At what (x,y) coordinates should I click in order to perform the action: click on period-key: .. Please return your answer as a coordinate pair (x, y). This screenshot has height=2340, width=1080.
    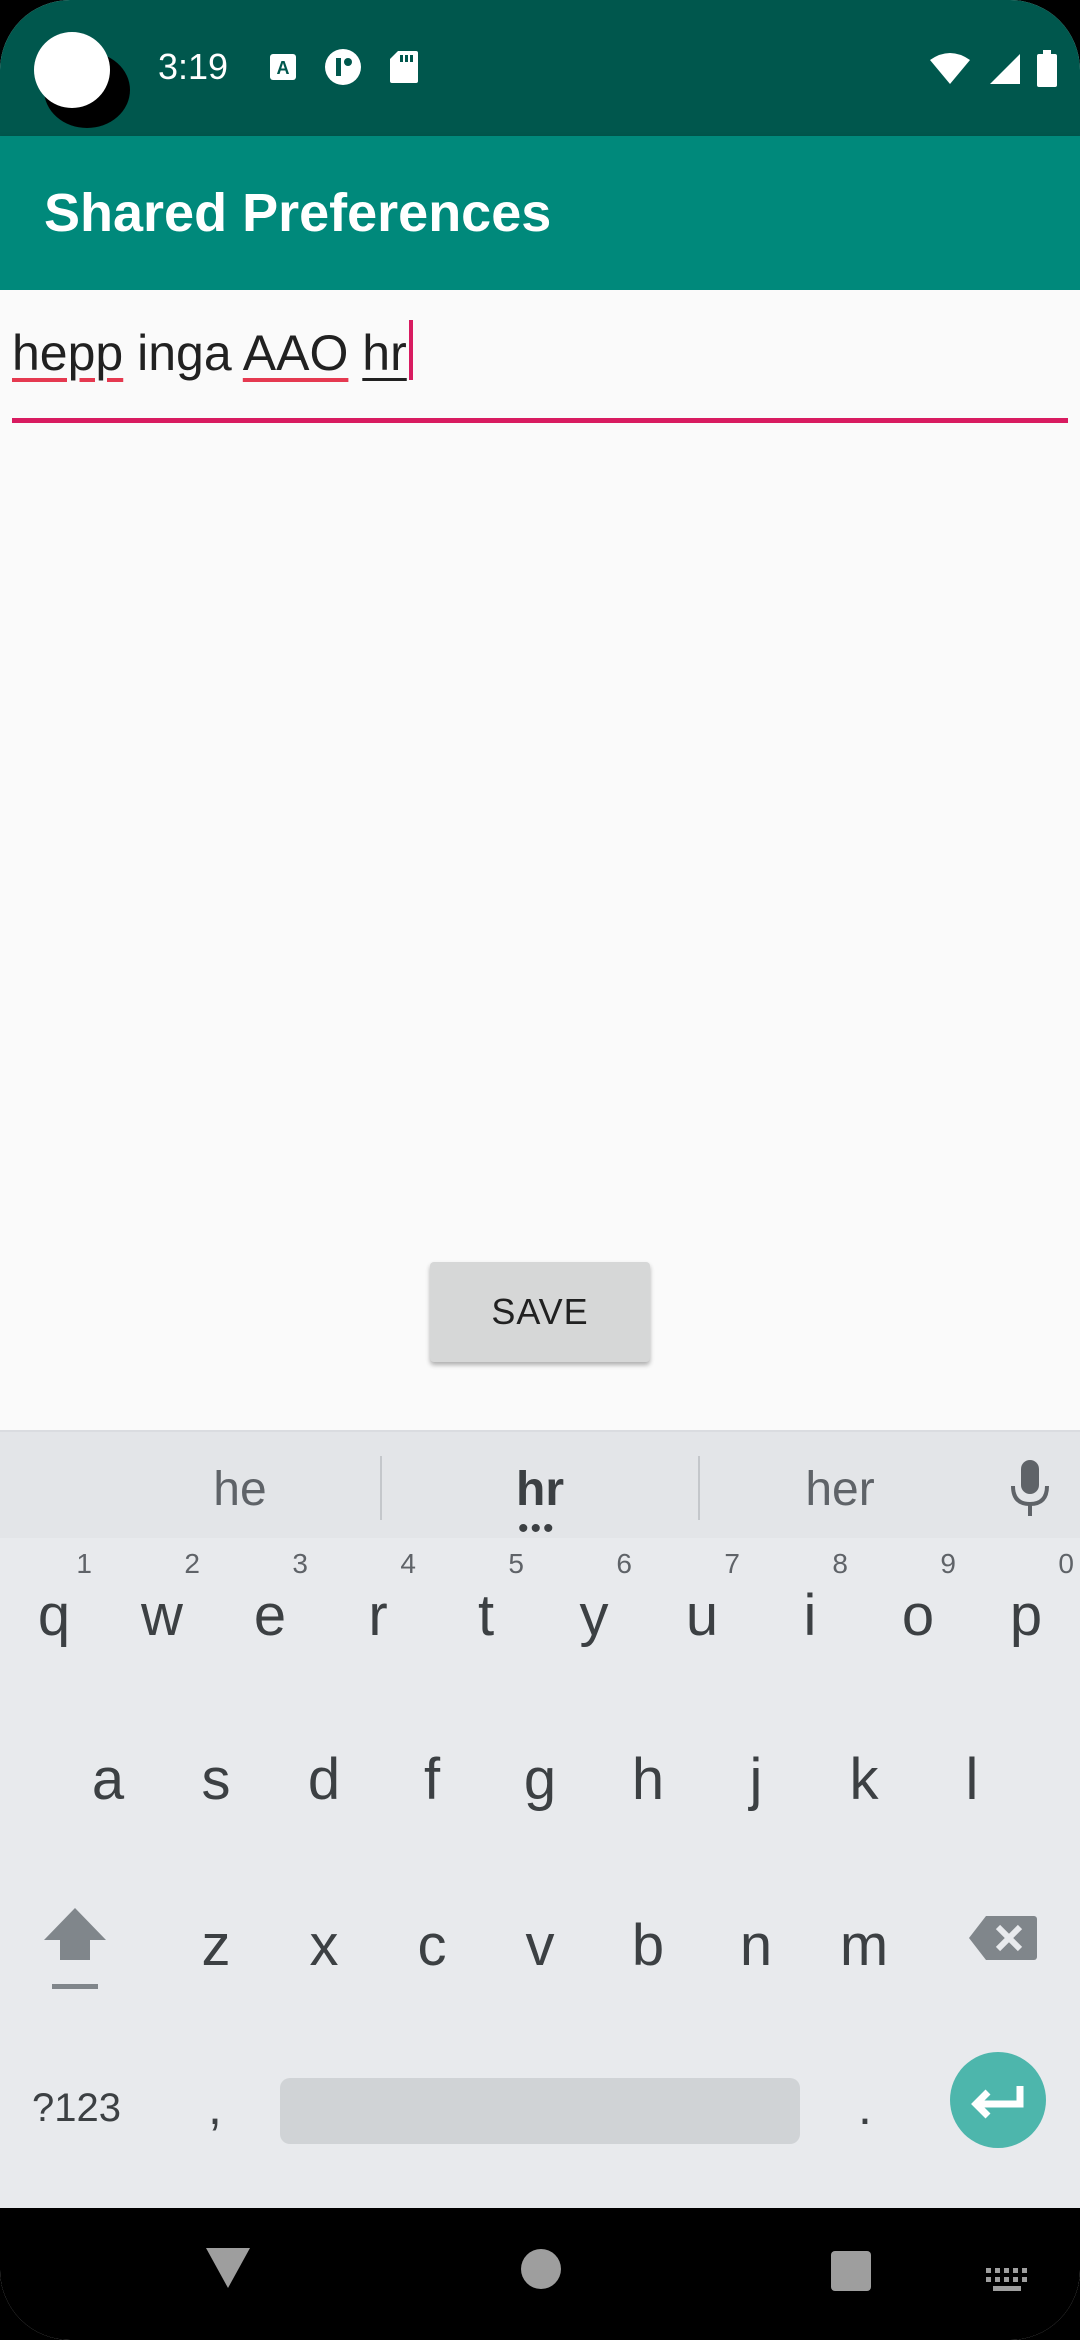
    Looking at the image, I should click on (865, 2107).